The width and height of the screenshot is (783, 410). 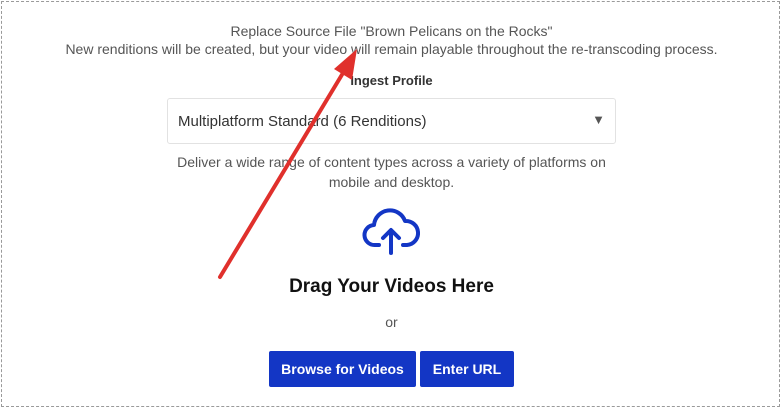 What do you see at coordinates (302, 121) in the screenshot?
I see `ingest-profile-selected-value: Multiplatform Standard (6 Renditions)` at bounding box center [302, 121].